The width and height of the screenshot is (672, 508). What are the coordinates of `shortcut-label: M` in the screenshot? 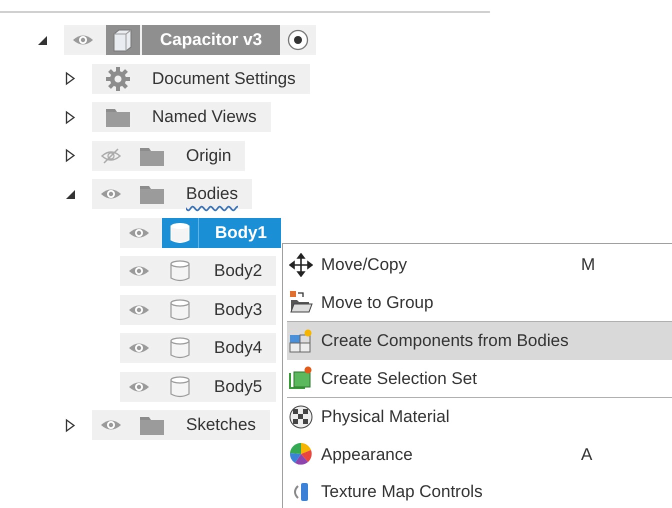 It's located at (588, 265).